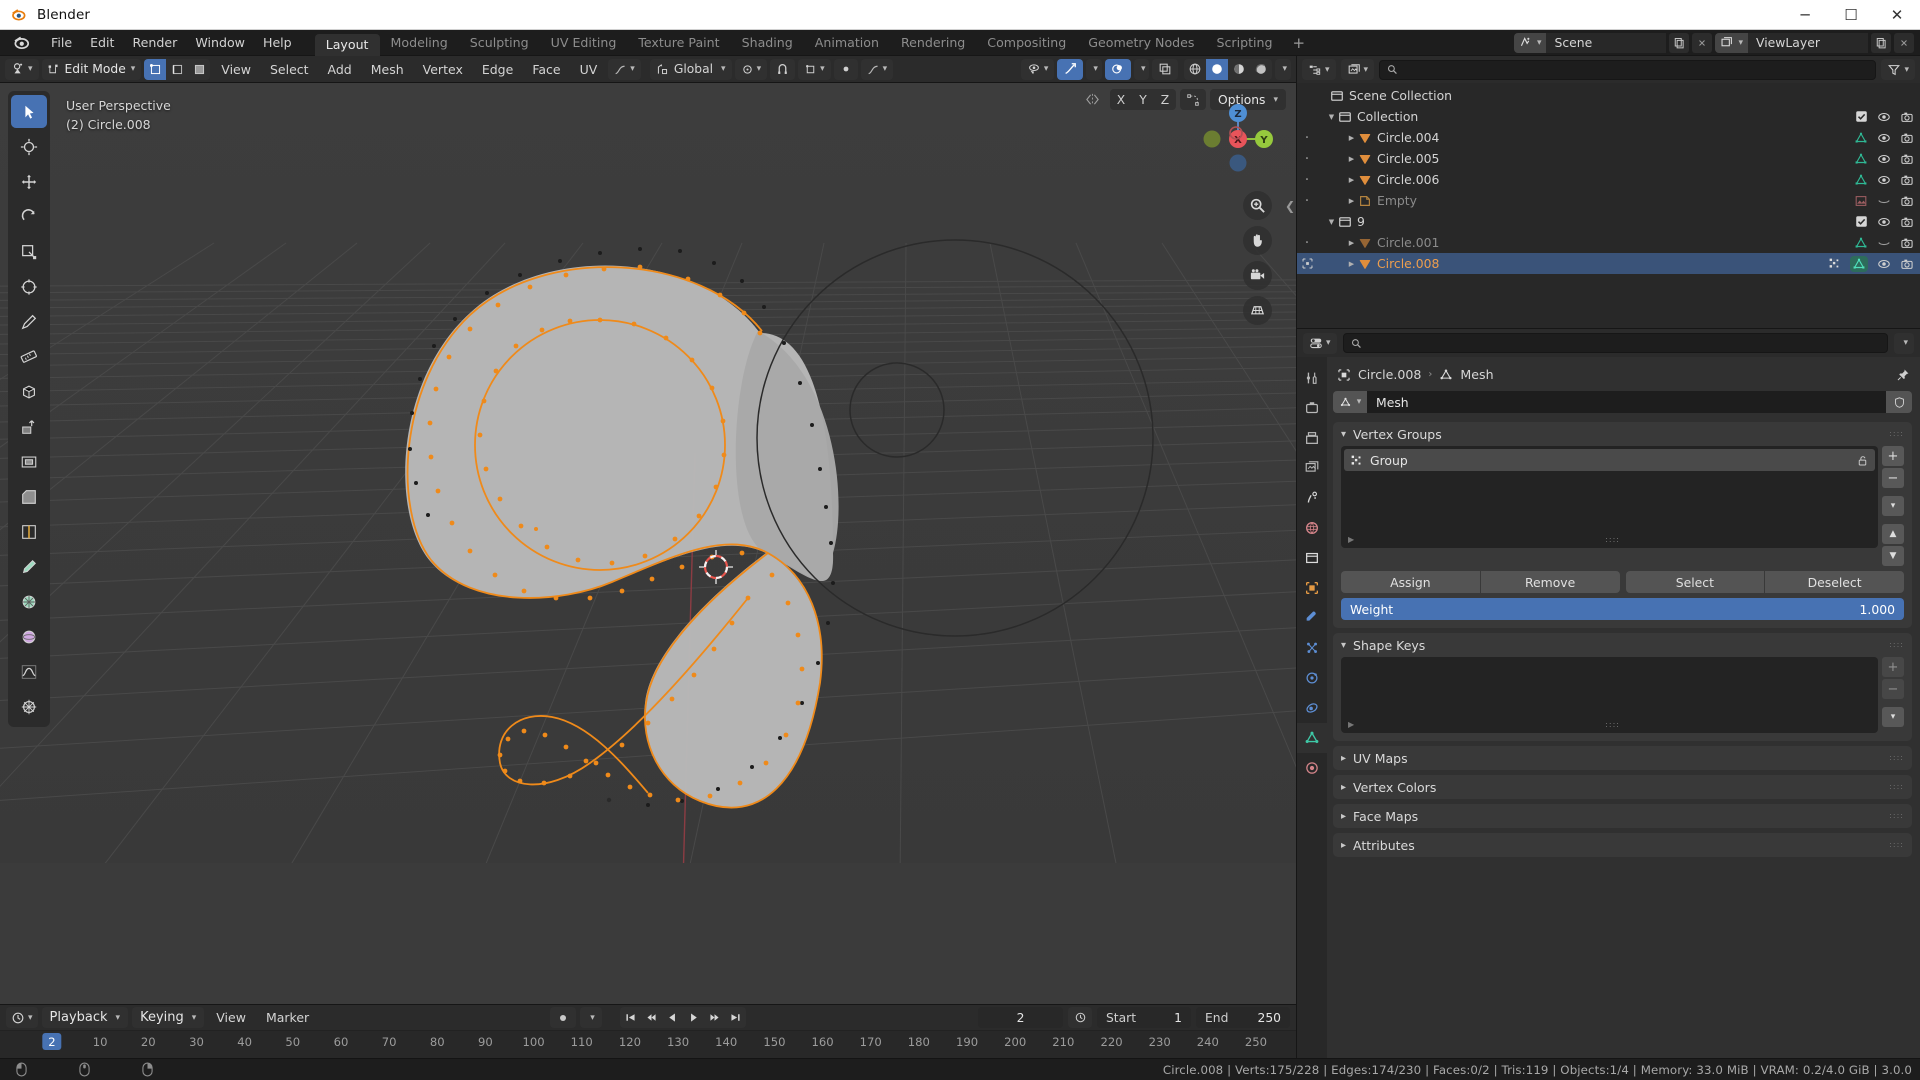 This screenshot has width=1920, height=1080. I want to click on outliner-filter-icon: ▾, so click(1898, 69).